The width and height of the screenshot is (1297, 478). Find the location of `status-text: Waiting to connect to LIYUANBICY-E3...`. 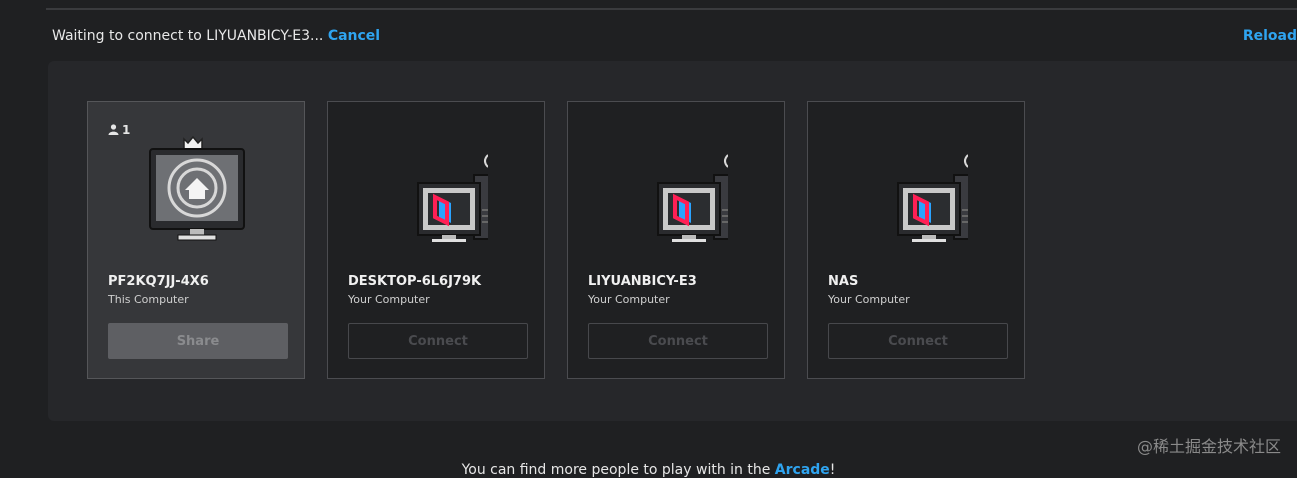

status-text: Waiting to connect to LIYUANBICY-E3... is located at coordinates (188, 36).